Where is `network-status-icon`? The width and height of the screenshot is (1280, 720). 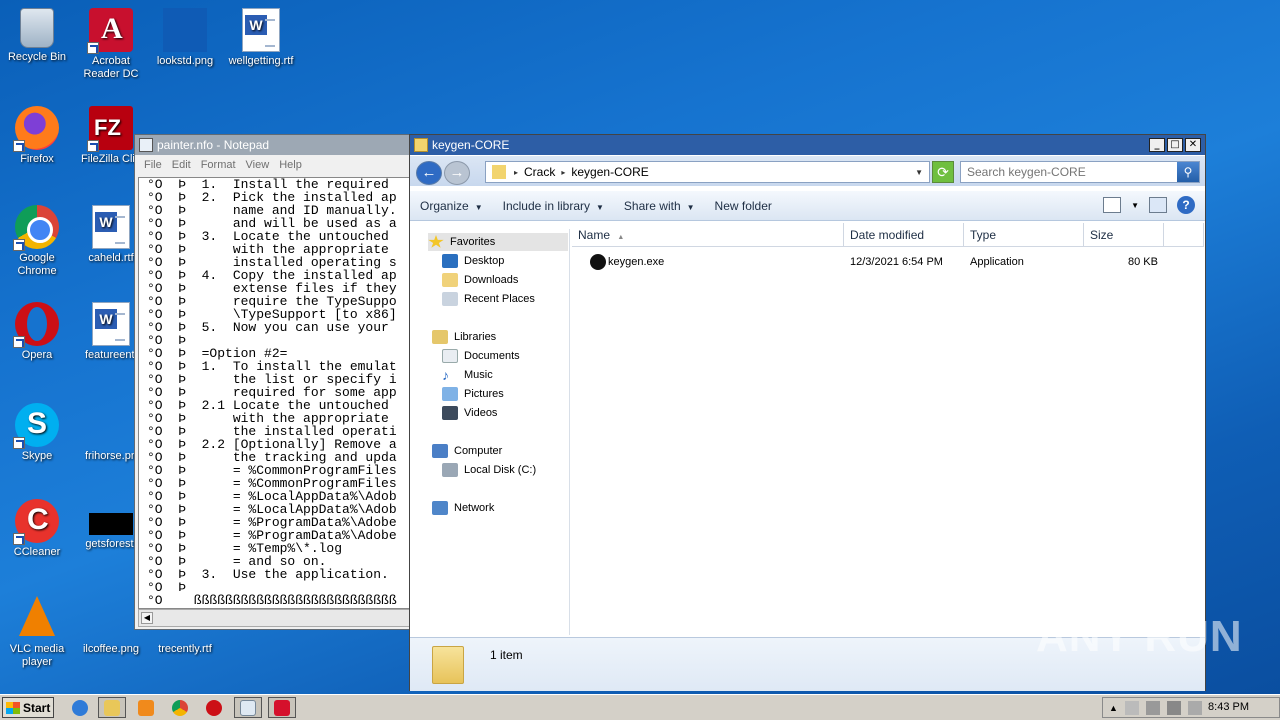 network-status-icon is located at coordinates (1173, 707).